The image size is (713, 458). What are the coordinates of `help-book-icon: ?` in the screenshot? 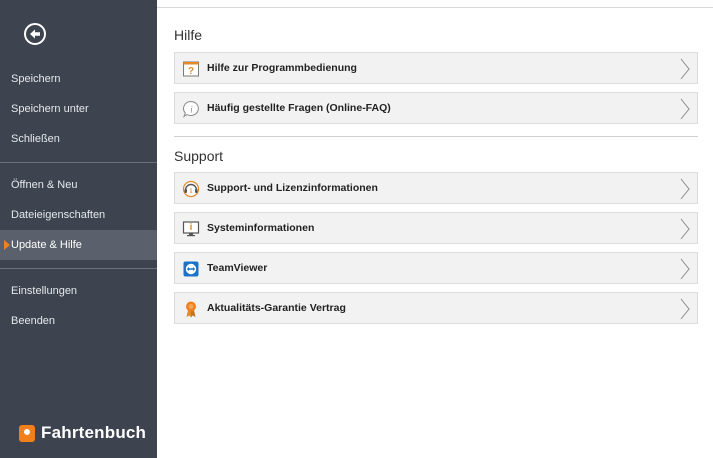 It's located at (191, 69).